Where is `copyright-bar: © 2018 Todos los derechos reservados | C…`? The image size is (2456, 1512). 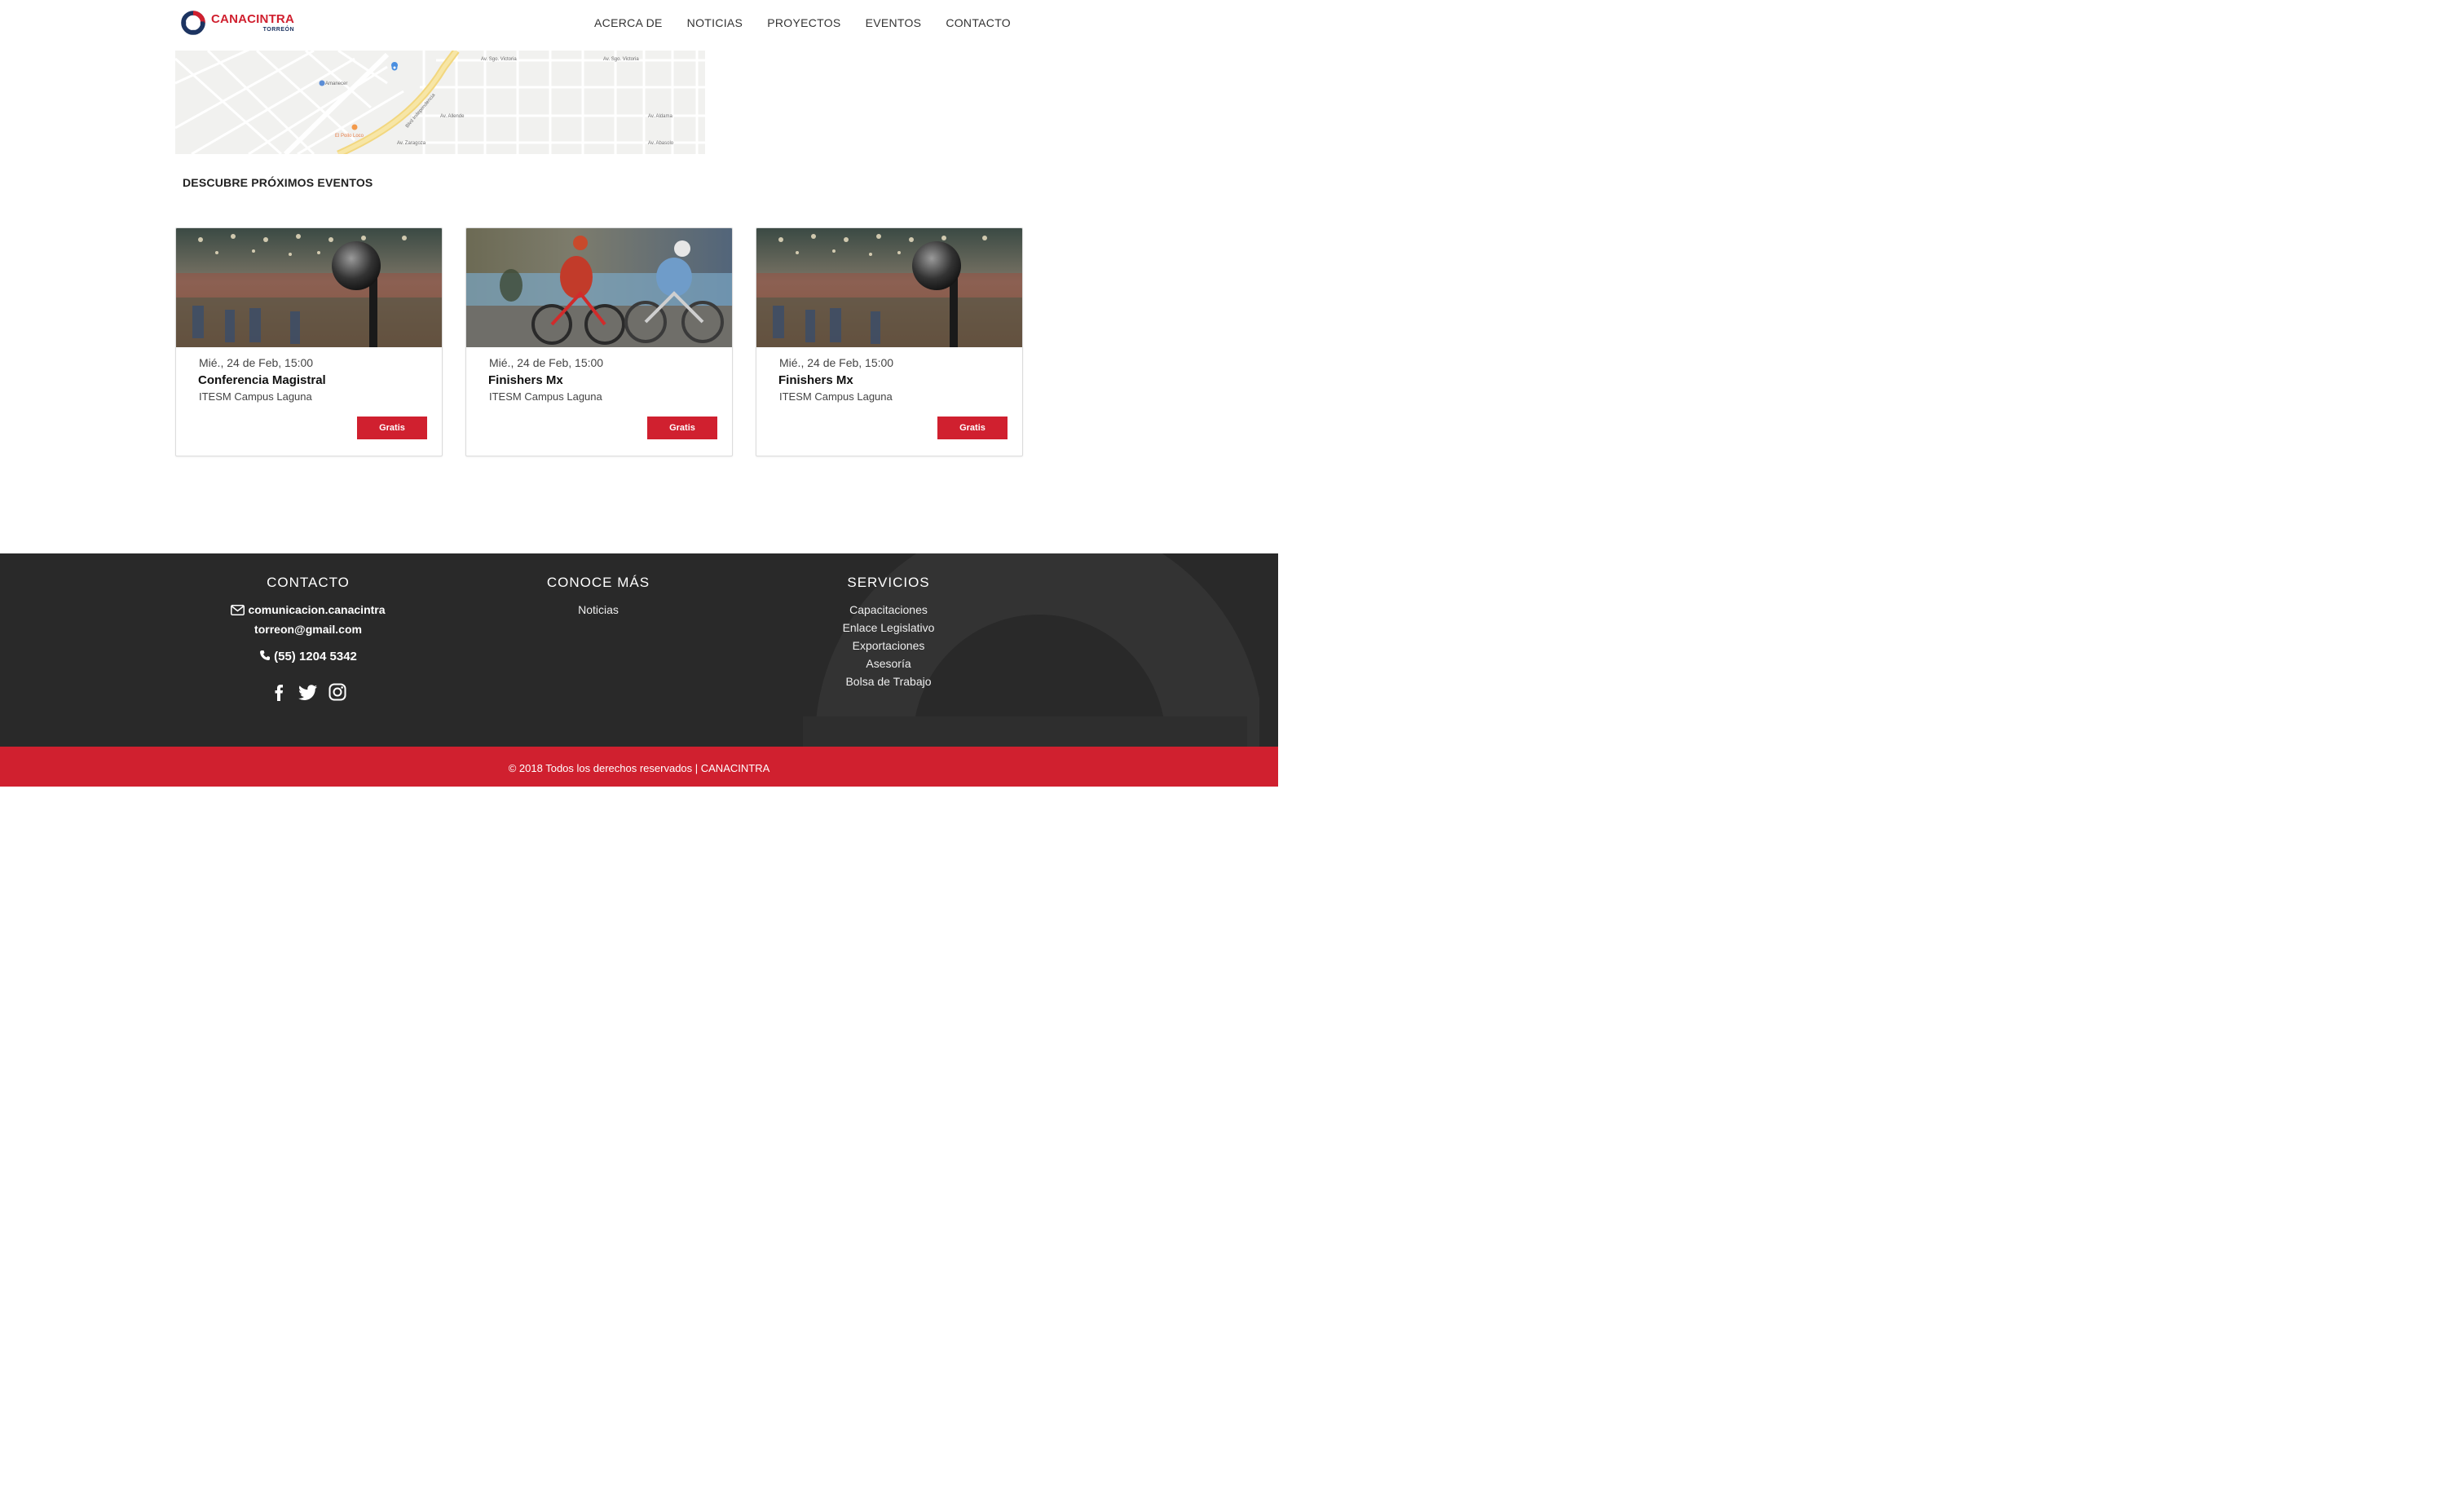
copyright-bar: © 2018 Todos los derechos reservados | C… is located at coordinates (639, 767).